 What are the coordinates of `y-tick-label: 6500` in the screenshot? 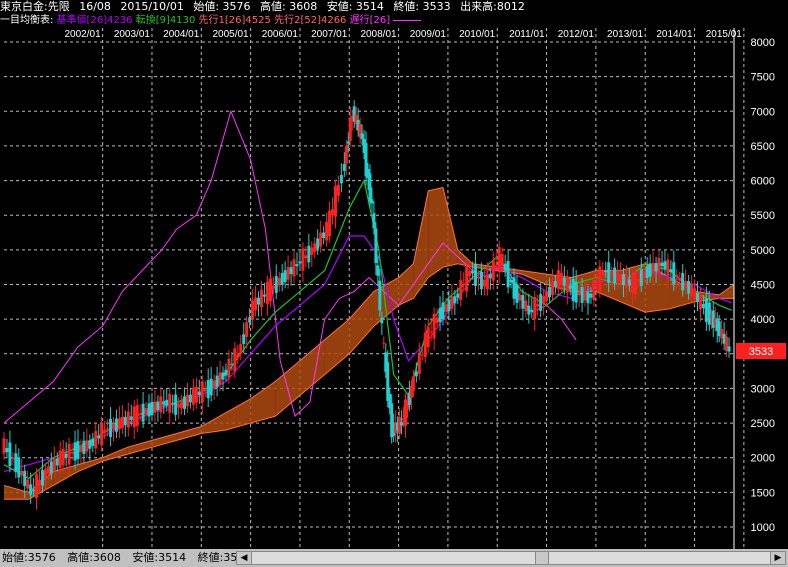 It's located at (763, 147).